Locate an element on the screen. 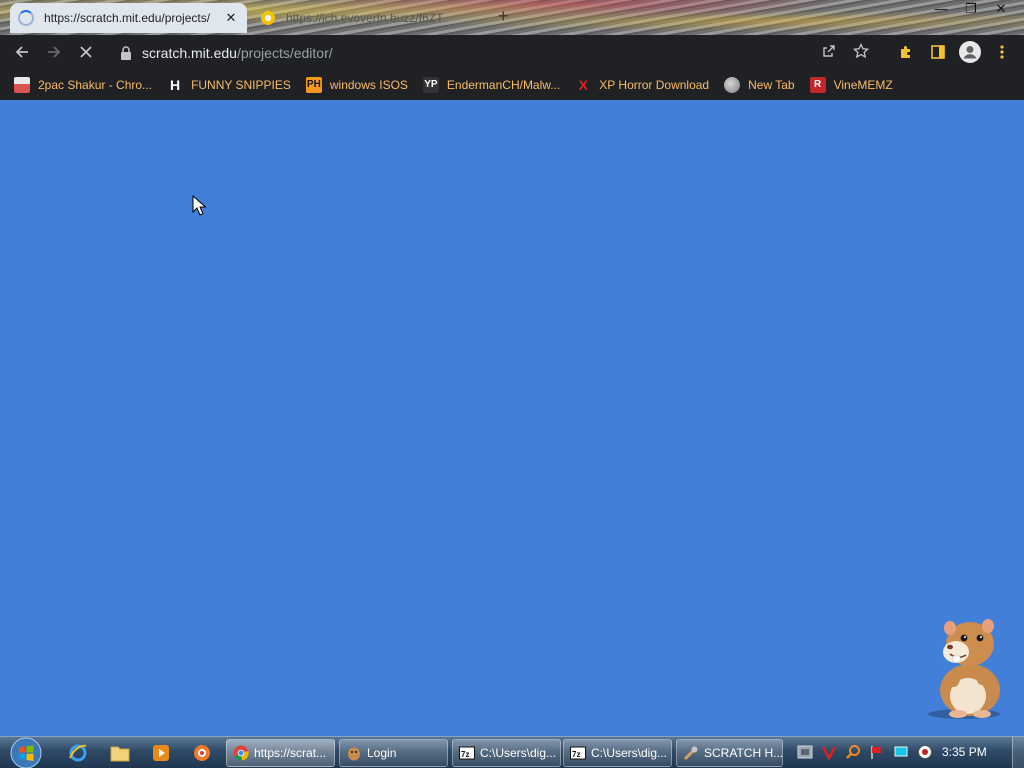 This screenshot has height=768, width=1024. bookmark-item: X XP Horror Download is located at coordinates (642, 84).